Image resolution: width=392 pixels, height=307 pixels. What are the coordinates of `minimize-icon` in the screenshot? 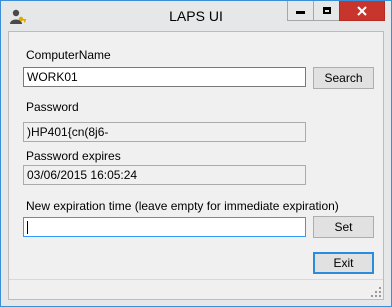 It's located at (300, 12).